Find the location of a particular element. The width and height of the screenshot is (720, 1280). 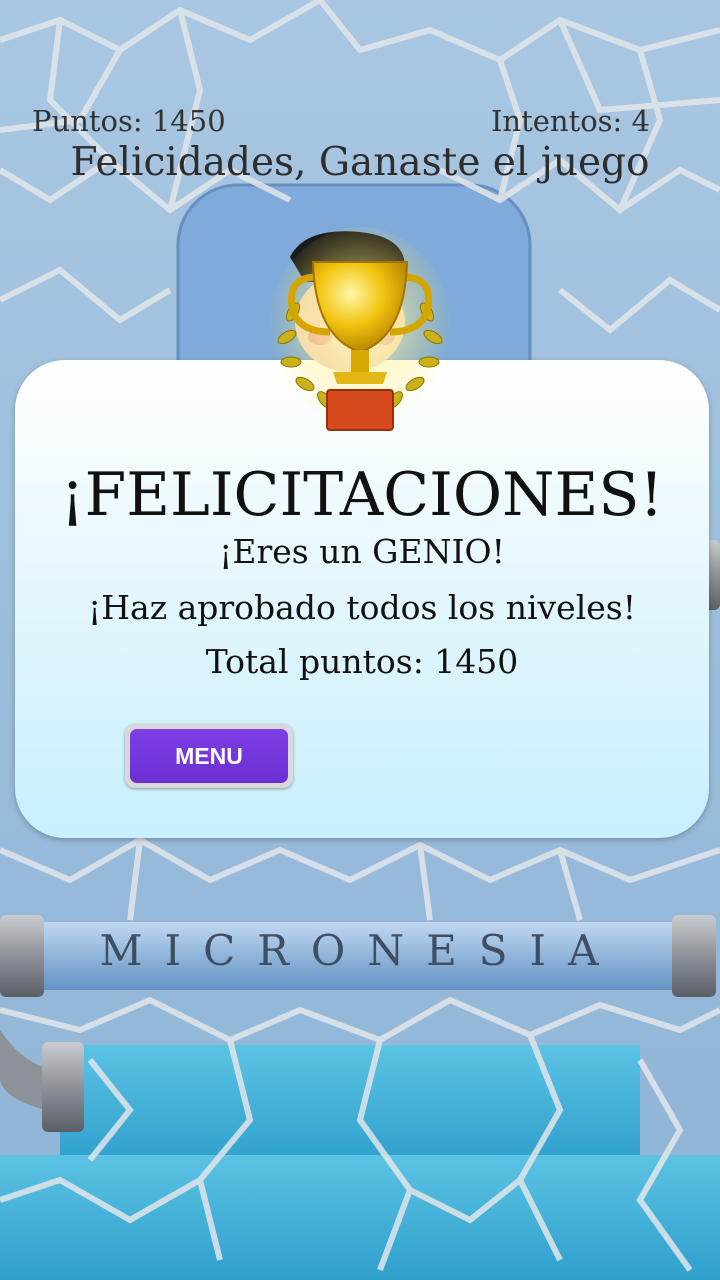

menu-button: MENU is located at coordinates (209, 756).